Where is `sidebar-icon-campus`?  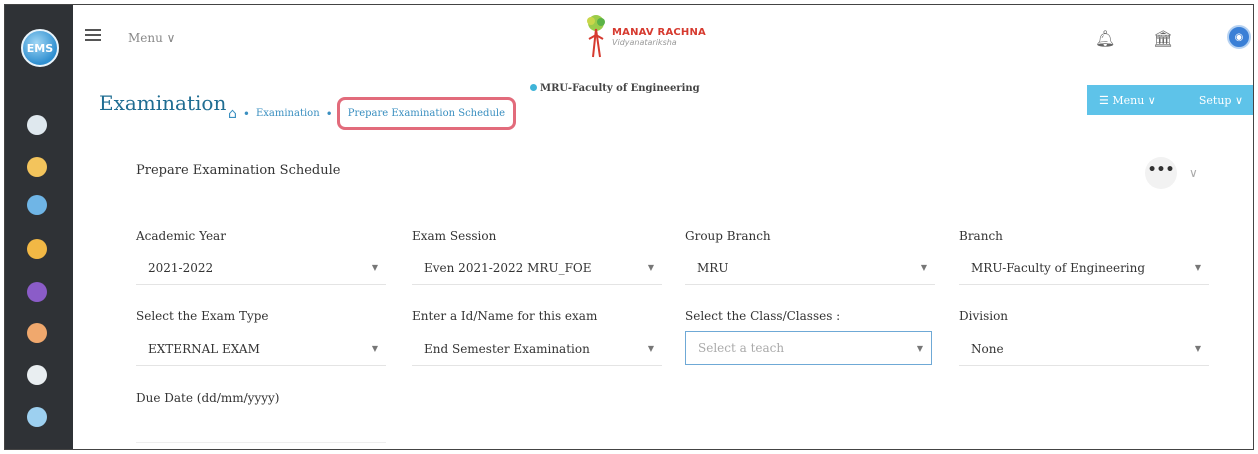
sidebar-icon-campus is located at coordinates (37, 205).